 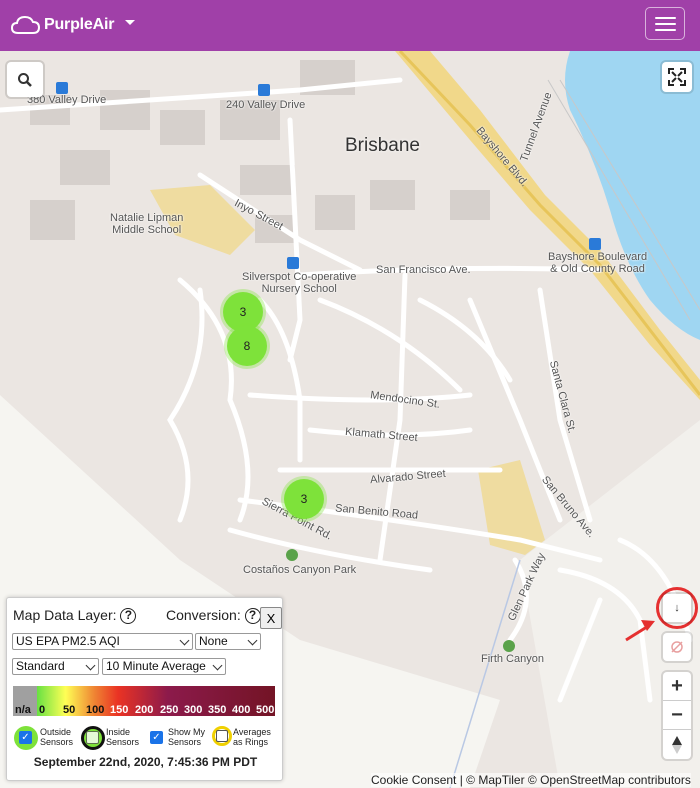 What do you see at coordinates (677, 647) in the screenshot?
I see `location-disabled-icon` at bounding box center [677, 647].